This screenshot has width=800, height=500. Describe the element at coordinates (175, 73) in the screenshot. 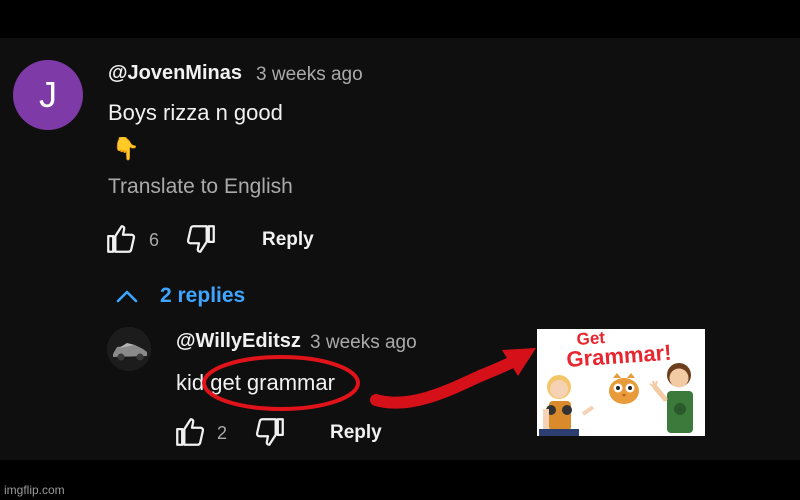

I see `comment-author-handle: @JovenMinas` at that location.